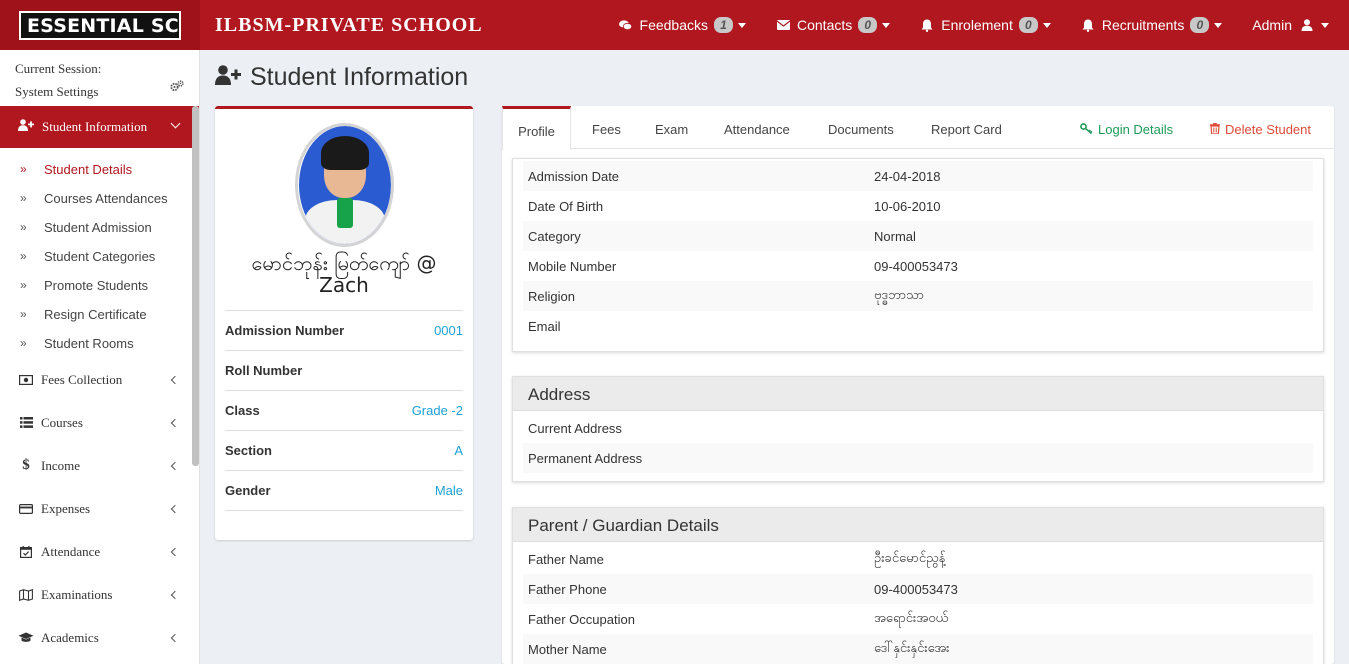  Describe the element at coordinates (911, 617) in the screenshot. I see `row-value: အရောင်းအဝယ်` at that location.